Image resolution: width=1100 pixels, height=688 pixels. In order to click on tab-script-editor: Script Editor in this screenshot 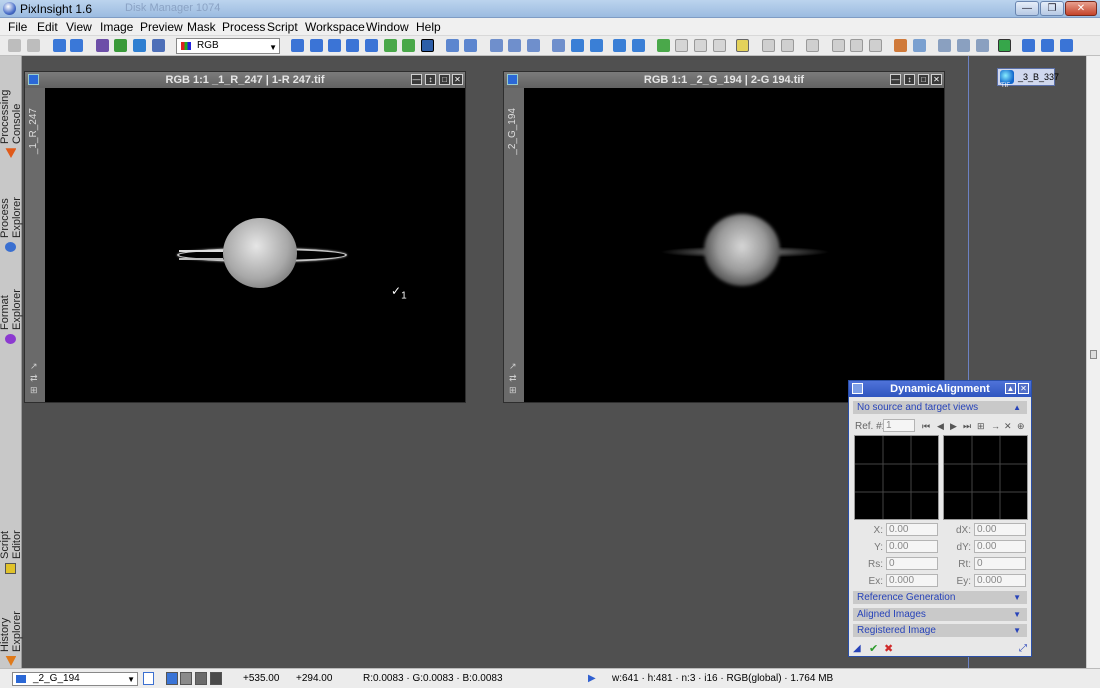, I will do `click(11, 538)`.